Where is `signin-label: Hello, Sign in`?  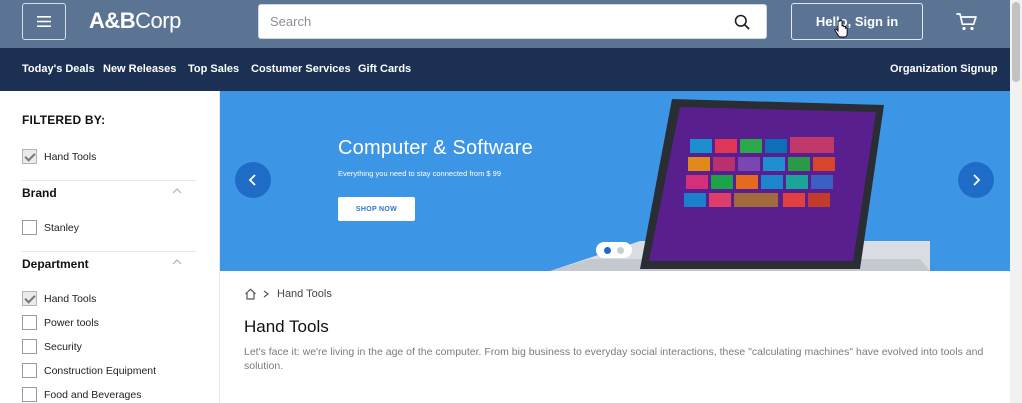 signin-label: Hello, Sign in is located at coordinates (857, 21).